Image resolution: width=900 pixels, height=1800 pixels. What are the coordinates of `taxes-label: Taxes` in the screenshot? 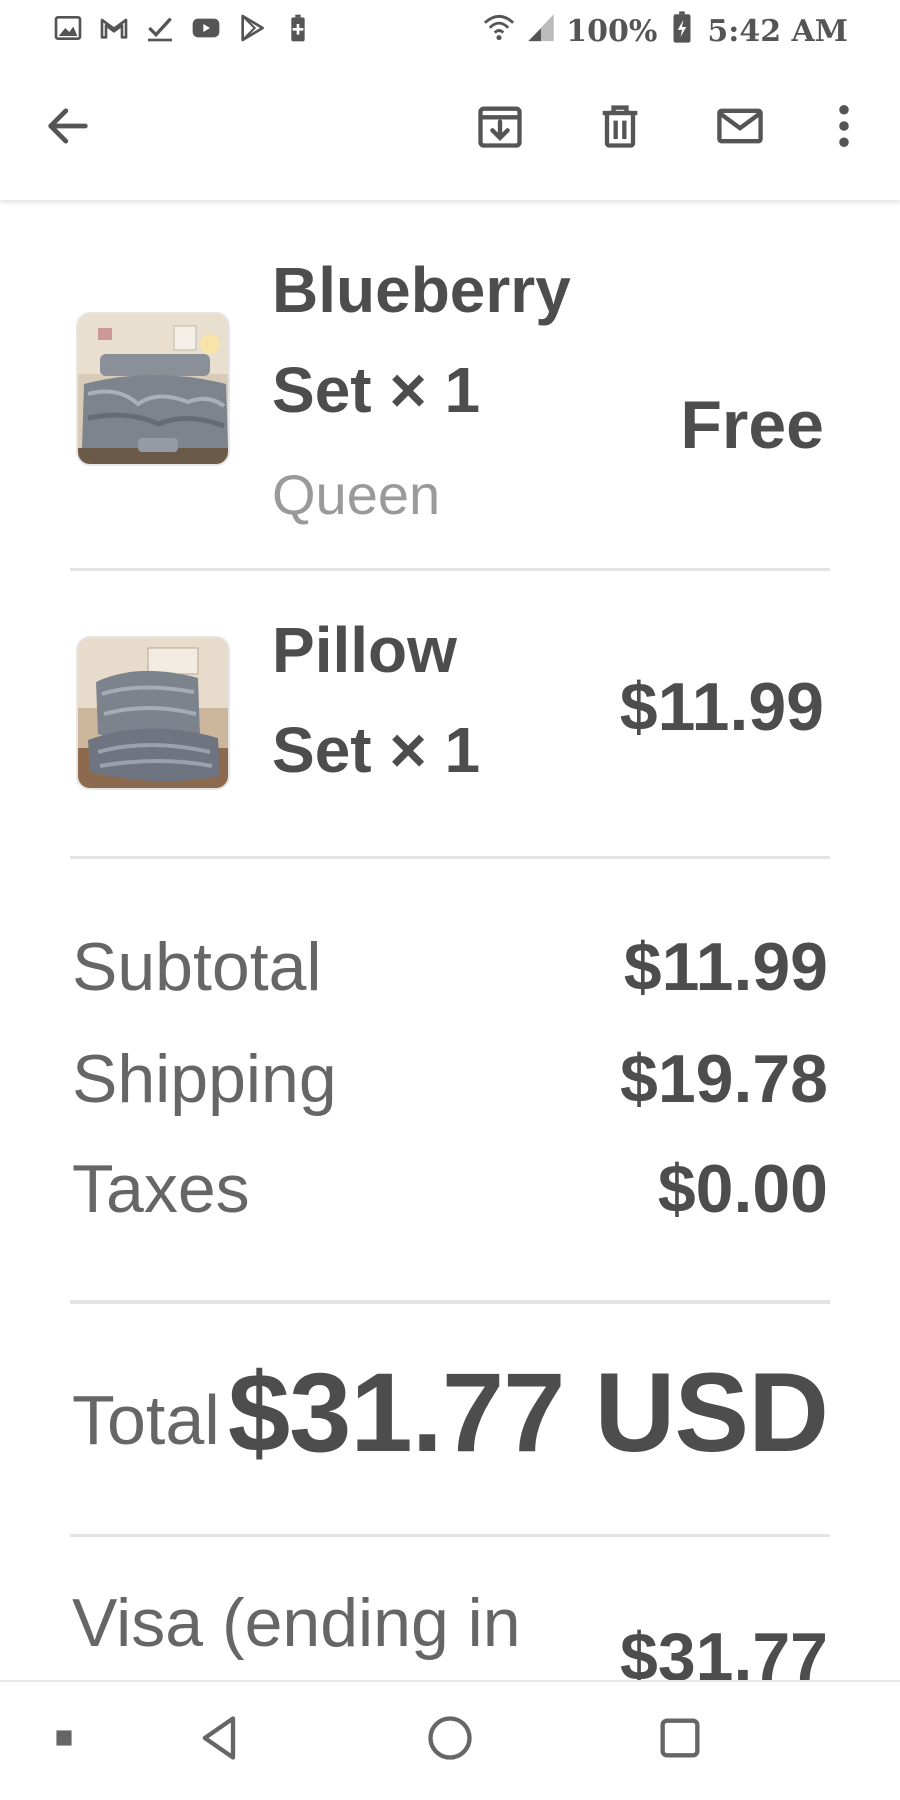 It's located at (161, 1189).